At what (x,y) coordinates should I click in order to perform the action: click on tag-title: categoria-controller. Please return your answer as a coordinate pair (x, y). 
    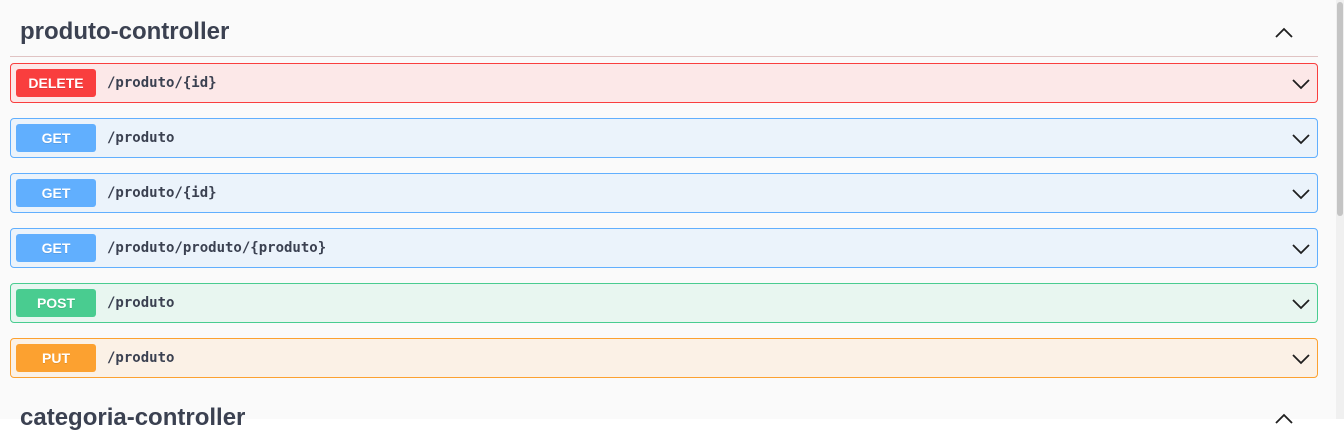
    Looking at the image, I should click on (133, 417).